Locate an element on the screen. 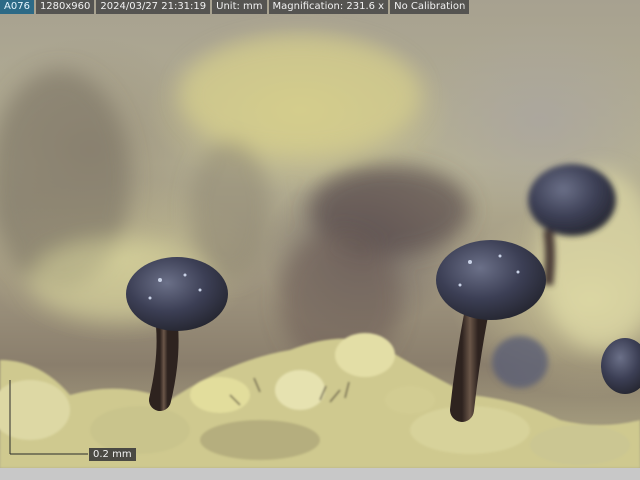 Image resolution: width=640 pixels, height=480 pixels. resolution-readout: 1280x960 is located at coordinates (65, 7).